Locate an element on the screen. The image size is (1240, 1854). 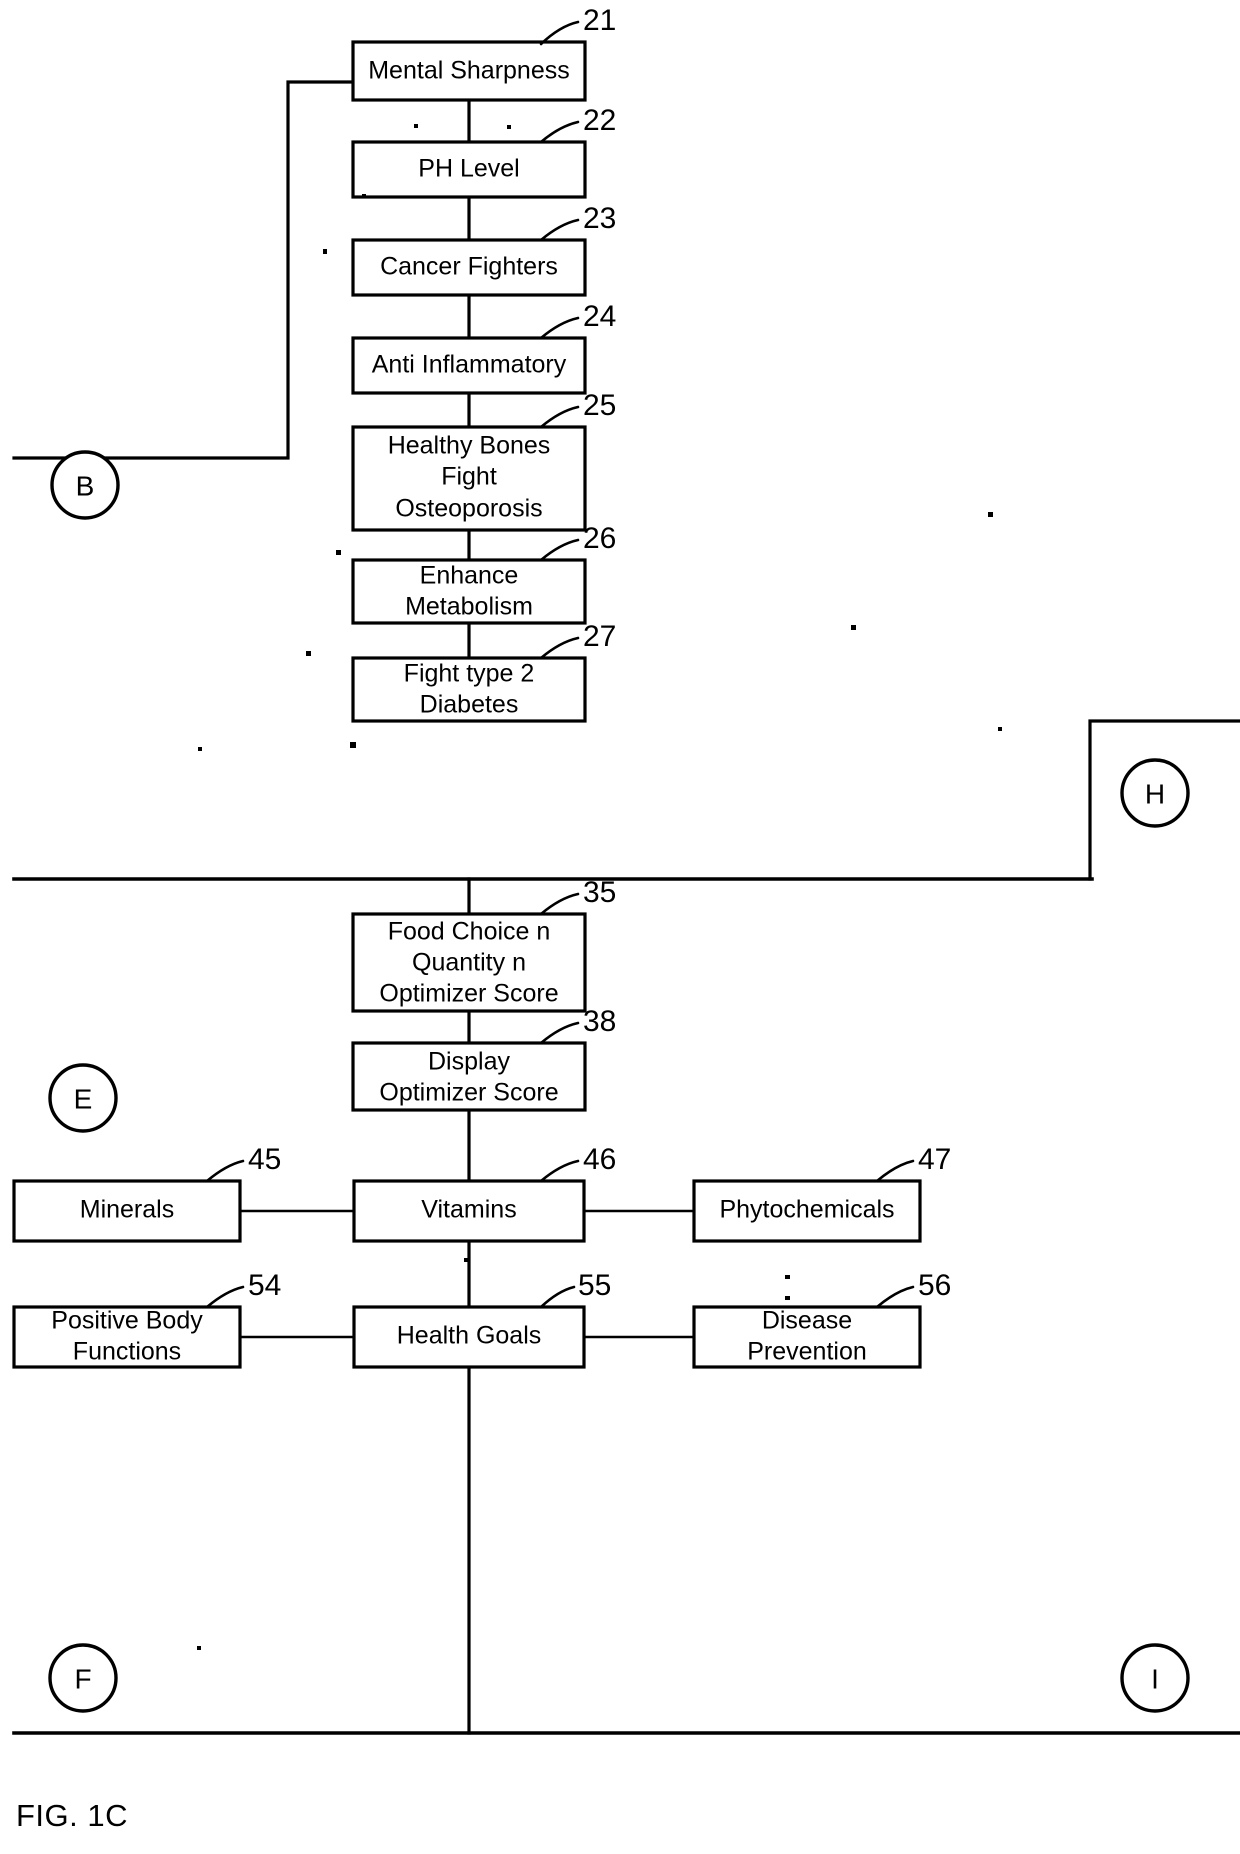
box-enhance-metabolism-label-line2: Metabolism is located at coordinates (469, 607).